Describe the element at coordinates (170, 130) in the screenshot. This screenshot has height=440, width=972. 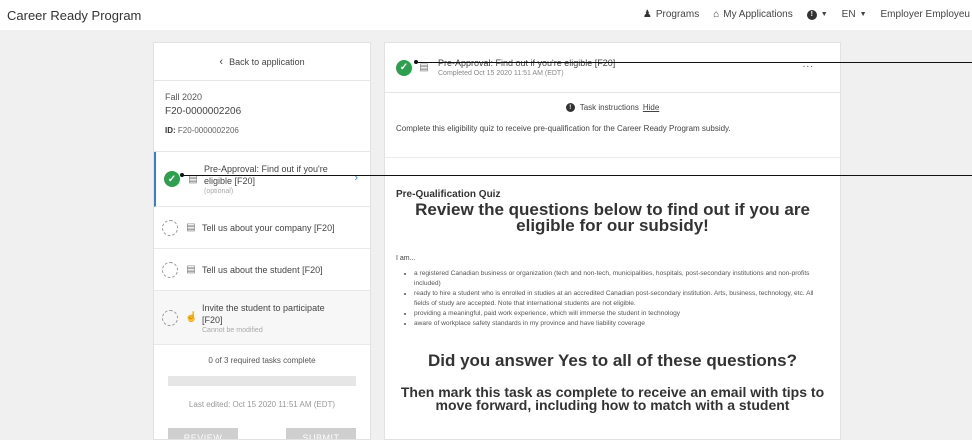
I see `id-label: ID:` at that location.